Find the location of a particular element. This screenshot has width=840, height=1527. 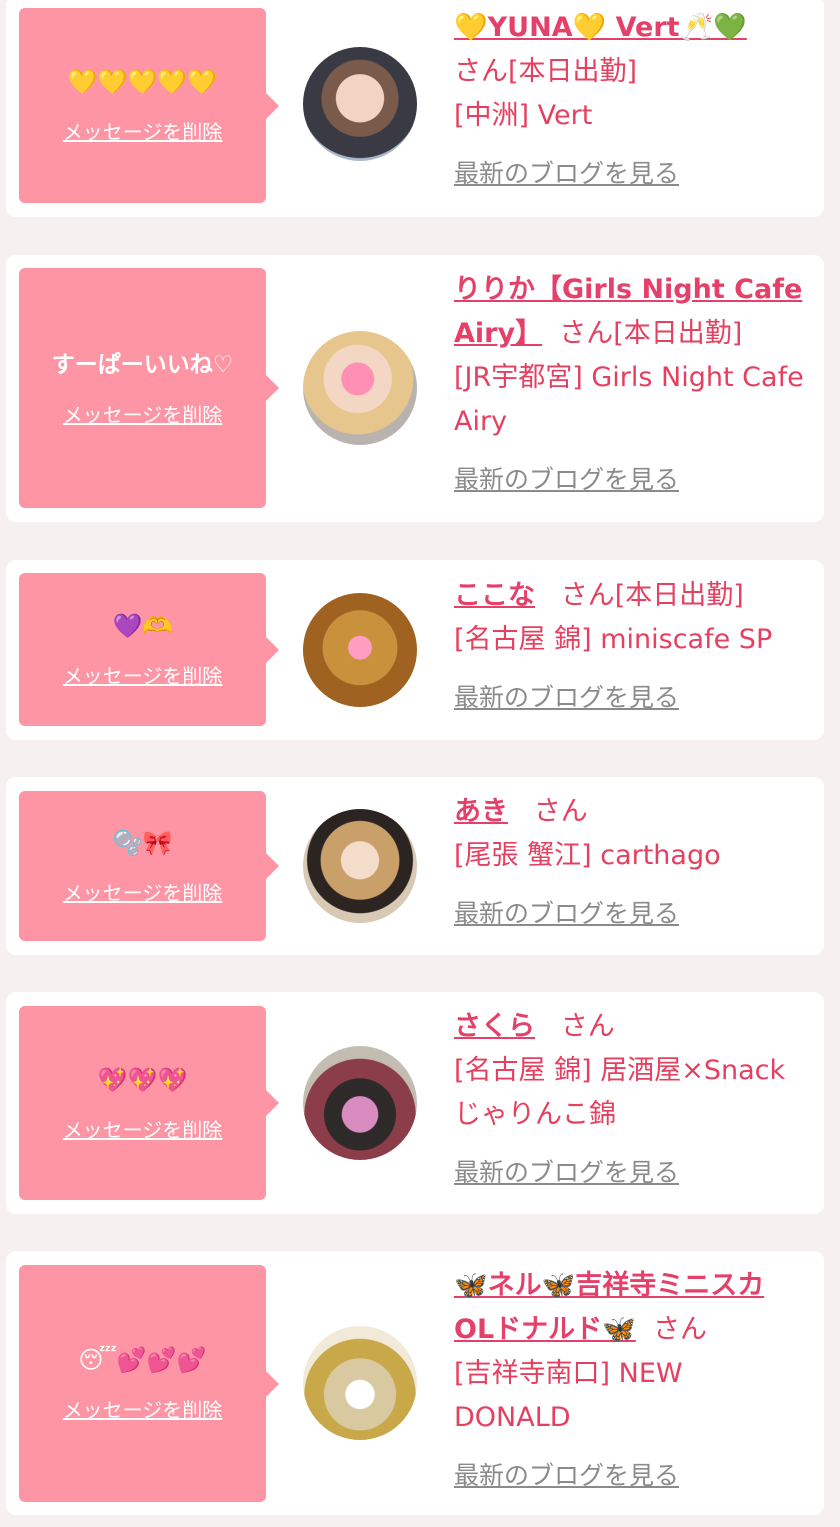

shop-text: [名古屋 錦] miniscafe SP is located at coordinates (613, 639).